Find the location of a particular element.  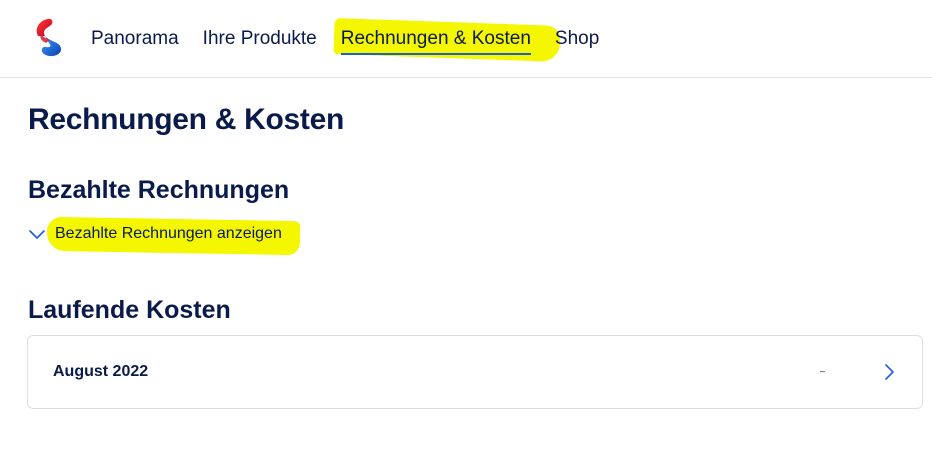

page-title: Rechnungen & Kosten is located at coordinates (186, 119).